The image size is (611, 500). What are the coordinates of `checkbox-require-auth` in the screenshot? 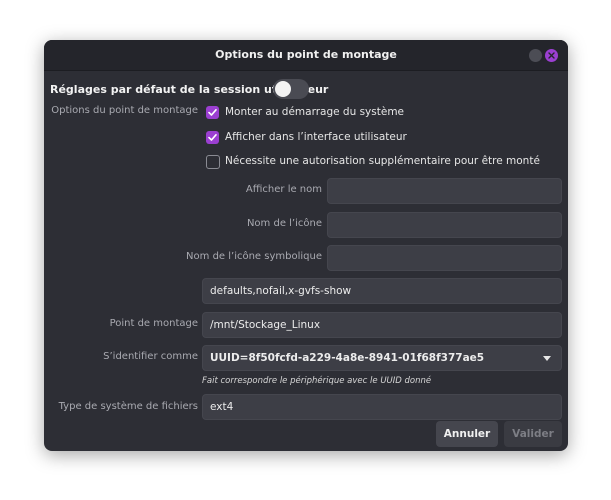 It's located at (213, 162).